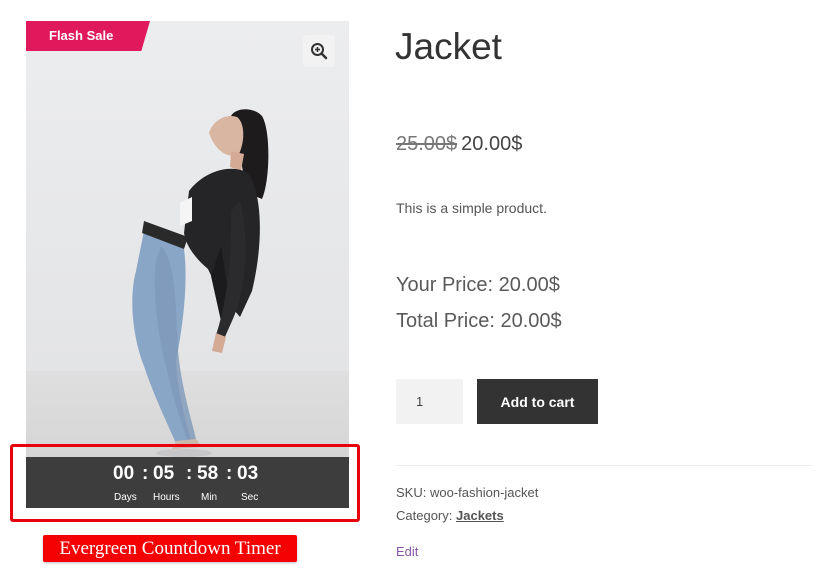 This screenshot has width=835, height=588. What do you see at coordinates (407, 551) in the screenshot?
I see `edit-link: Edit` at bounding box center [407, 551].